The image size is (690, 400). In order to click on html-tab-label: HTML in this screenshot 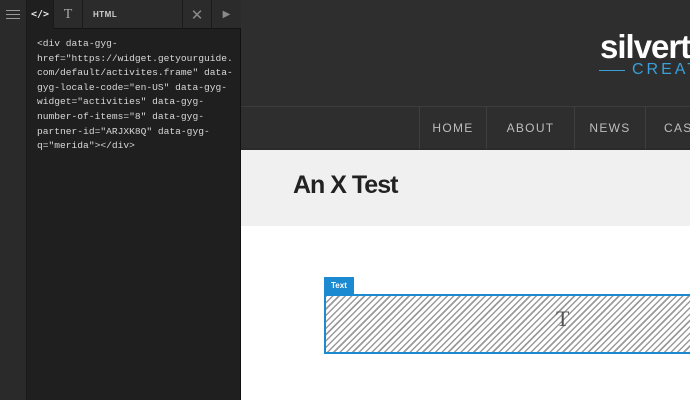, I will do `click(133, 14)`.